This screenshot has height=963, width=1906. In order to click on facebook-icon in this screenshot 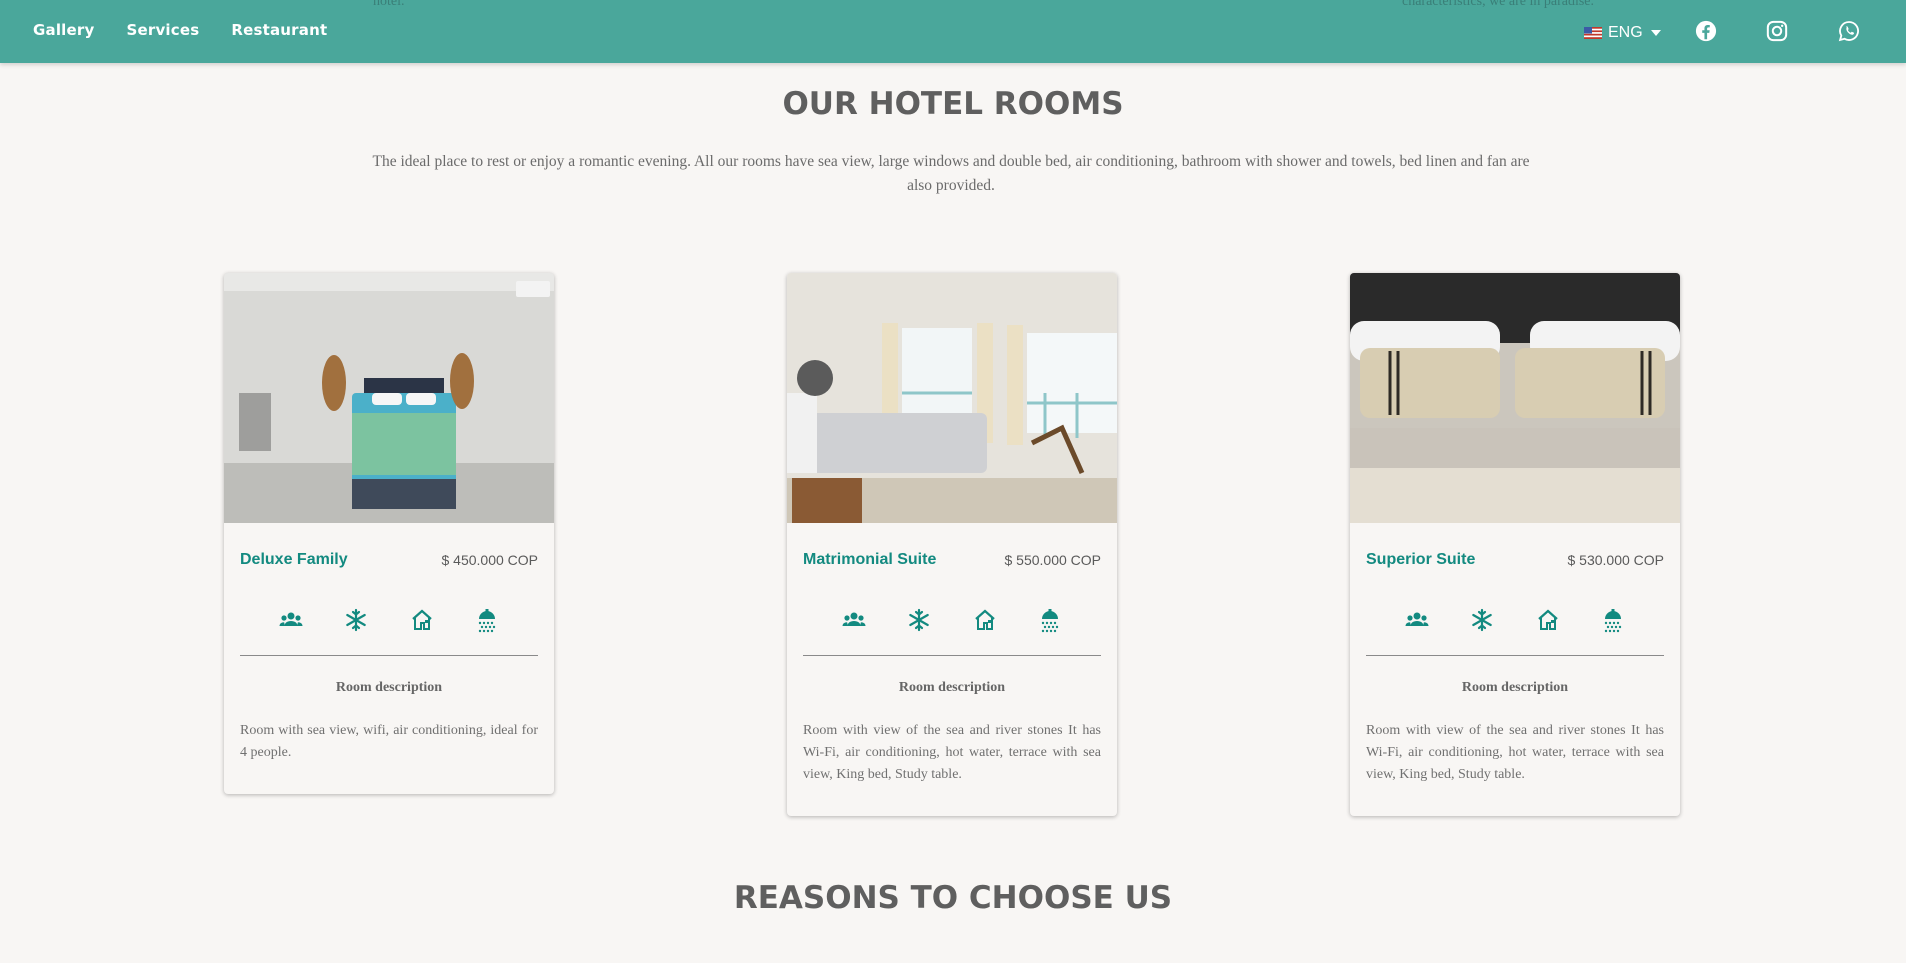, I will do `click(1706, 31)`.